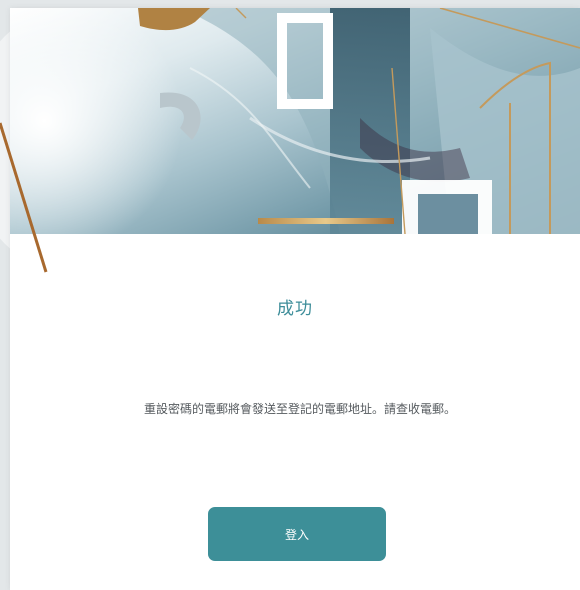 The image size is (580, 590). I want to click on dialog-title: 成功, so click(295, 309).